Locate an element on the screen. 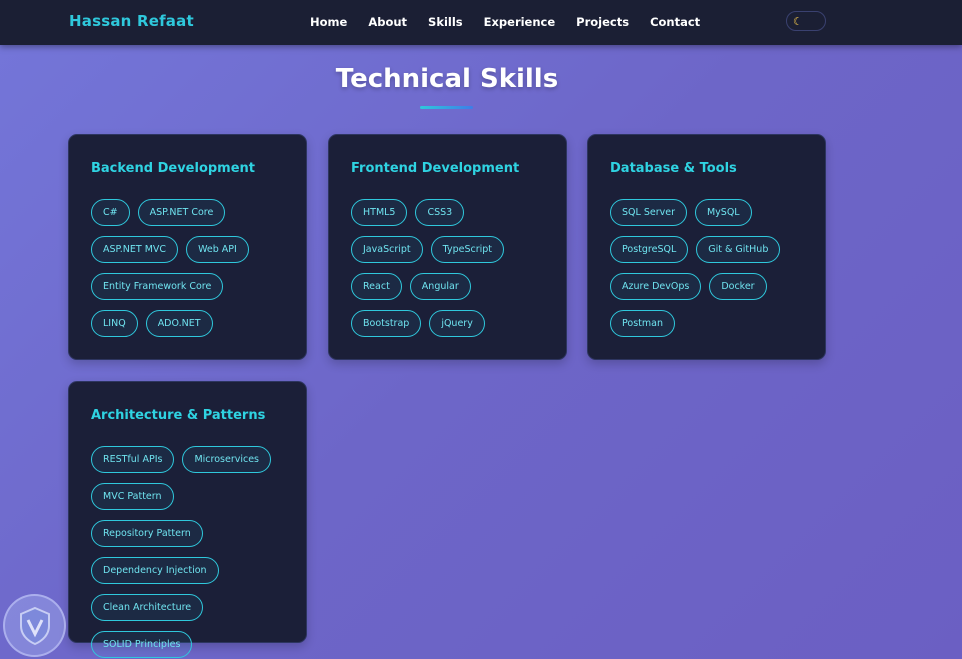  skill-tag: Clean Architecture is located at coordinates (147, 607).